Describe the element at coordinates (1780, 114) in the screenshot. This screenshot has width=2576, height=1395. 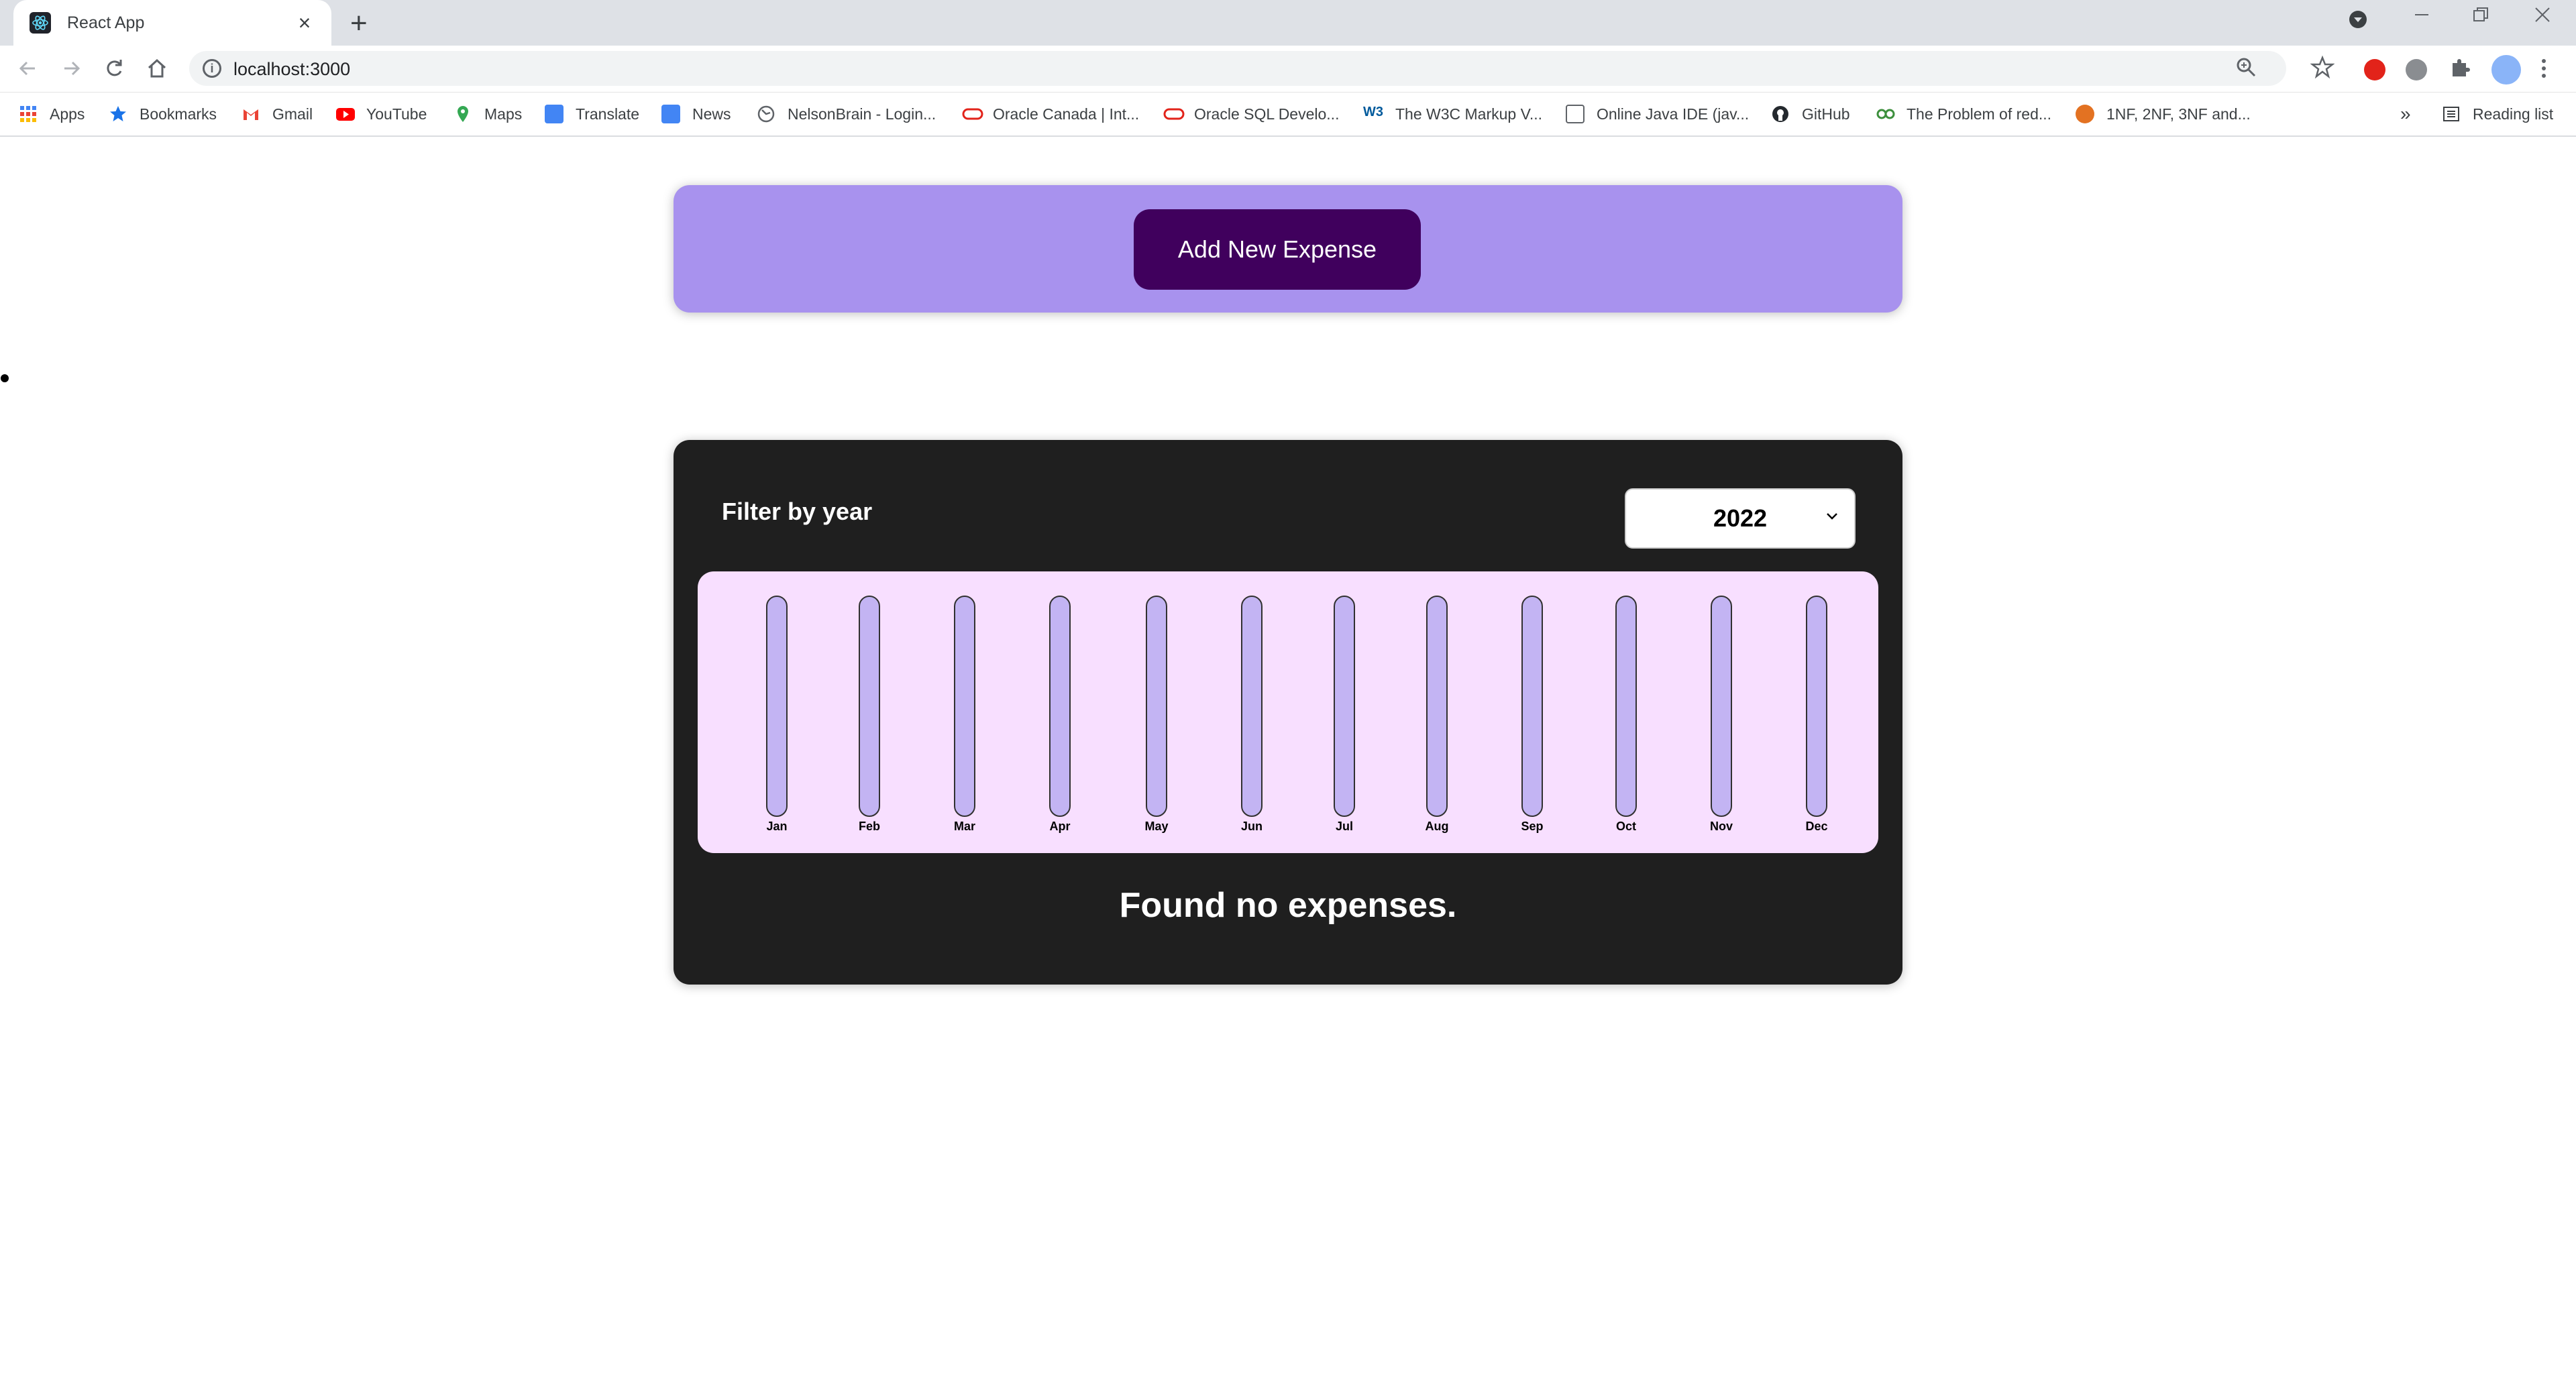
I see `github-icon` at that location.